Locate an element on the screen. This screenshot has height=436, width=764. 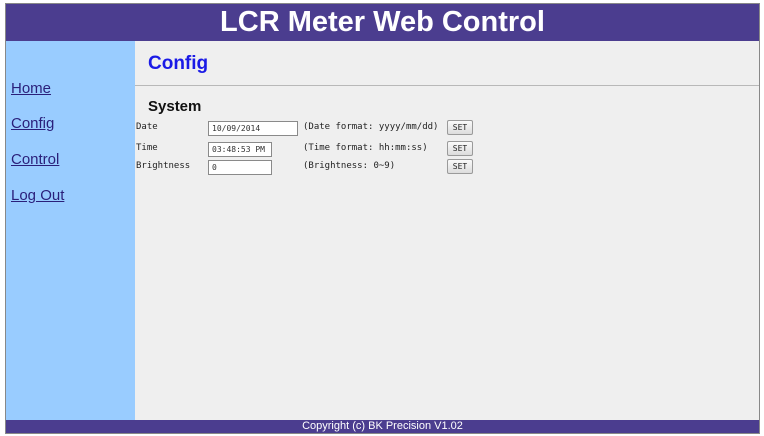
time-format-hint: (Time format: hh:mm:ss) is located at coordinates (365, 148).